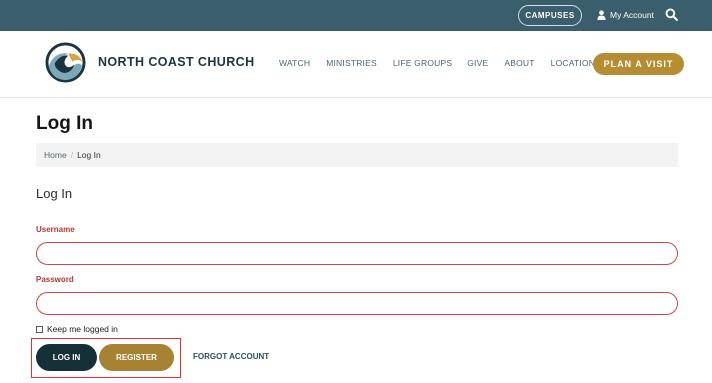 The width and height of the screenshot is (712, 383). What do you see at coordinates (519, 63) in the screenshot?
I see `nav-item-about: ABOUT` at bounding box center [519, 63].